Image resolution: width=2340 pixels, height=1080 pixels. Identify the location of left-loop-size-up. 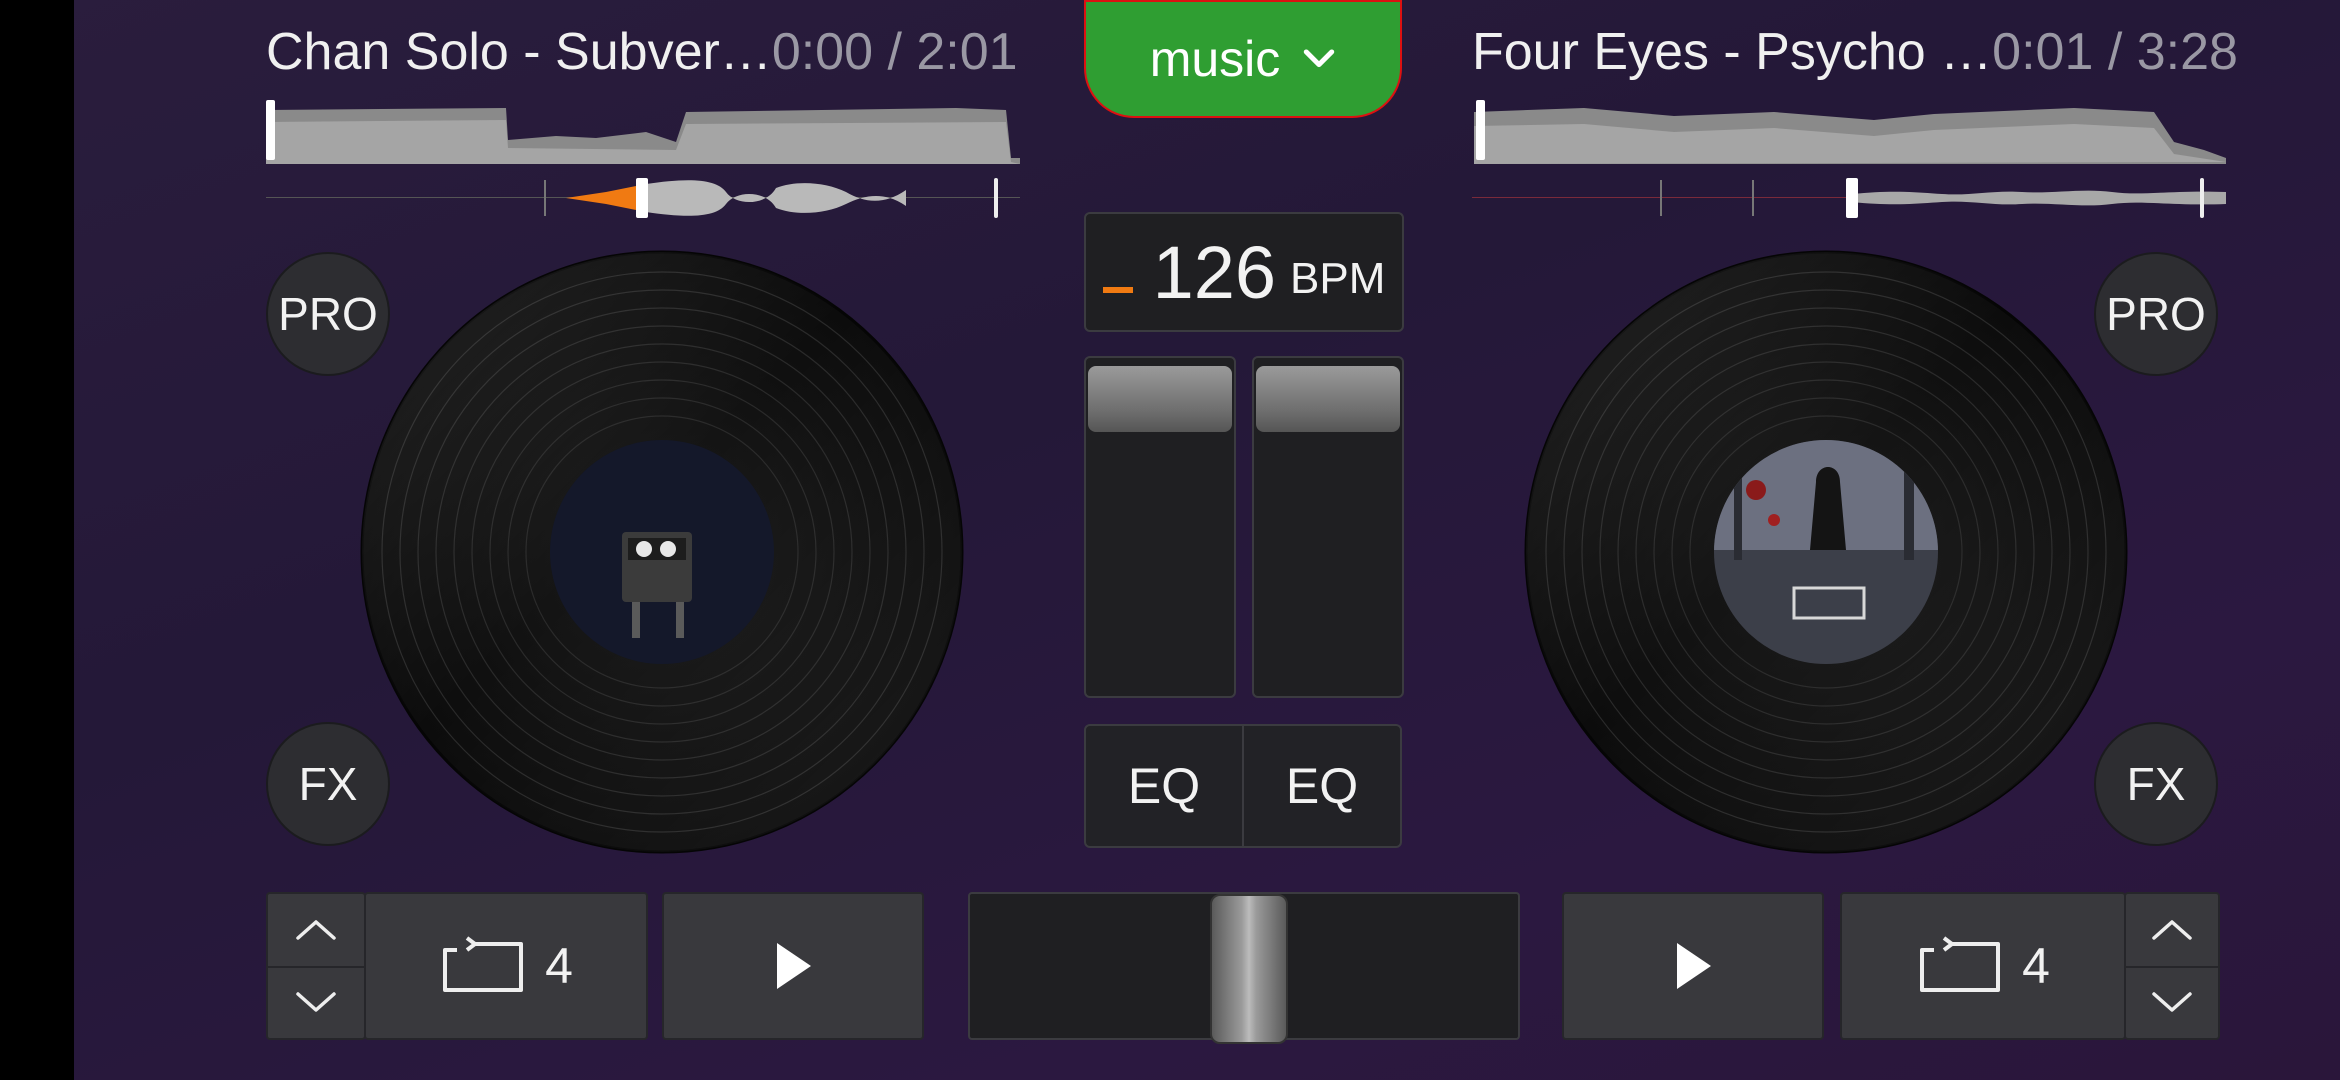
(316, 931).